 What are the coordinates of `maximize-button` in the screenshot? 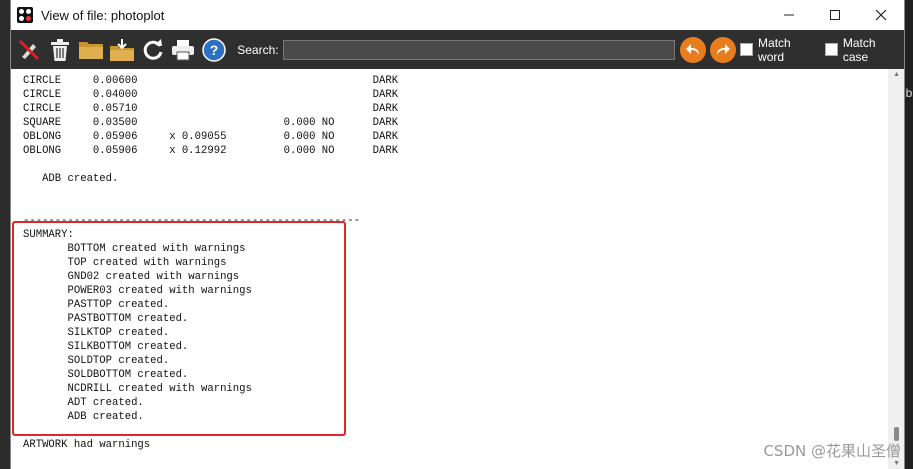 It's located at (835, 15).